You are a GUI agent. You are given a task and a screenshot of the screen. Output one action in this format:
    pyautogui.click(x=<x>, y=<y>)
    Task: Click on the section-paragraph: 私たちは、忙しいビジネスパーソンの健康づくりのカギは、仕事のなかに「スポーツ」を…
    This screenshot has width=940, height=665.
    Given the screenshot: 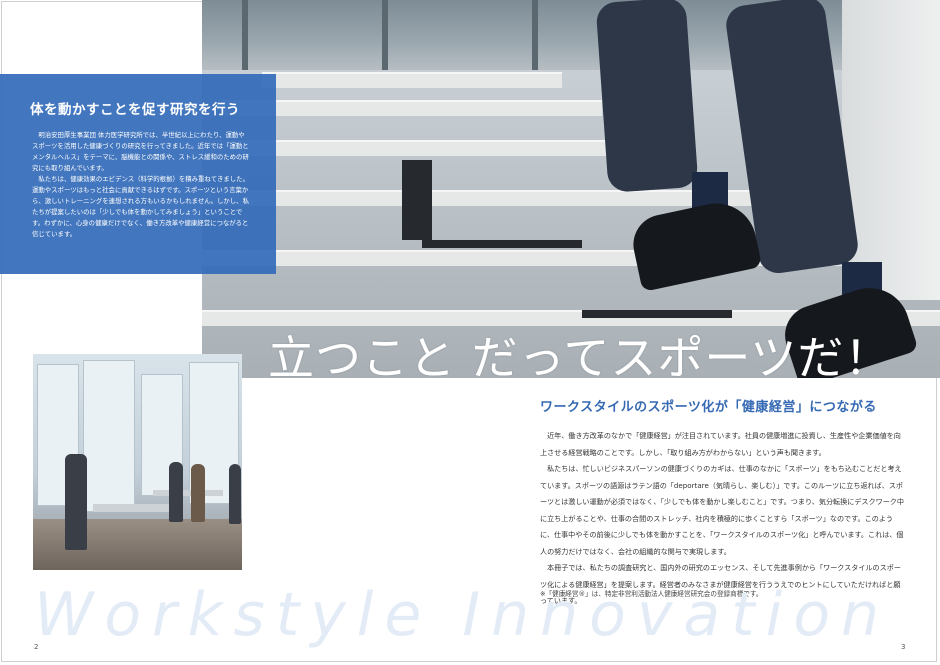 What is the action you would take?
    pyautogui.click(x=722, y=510)
    